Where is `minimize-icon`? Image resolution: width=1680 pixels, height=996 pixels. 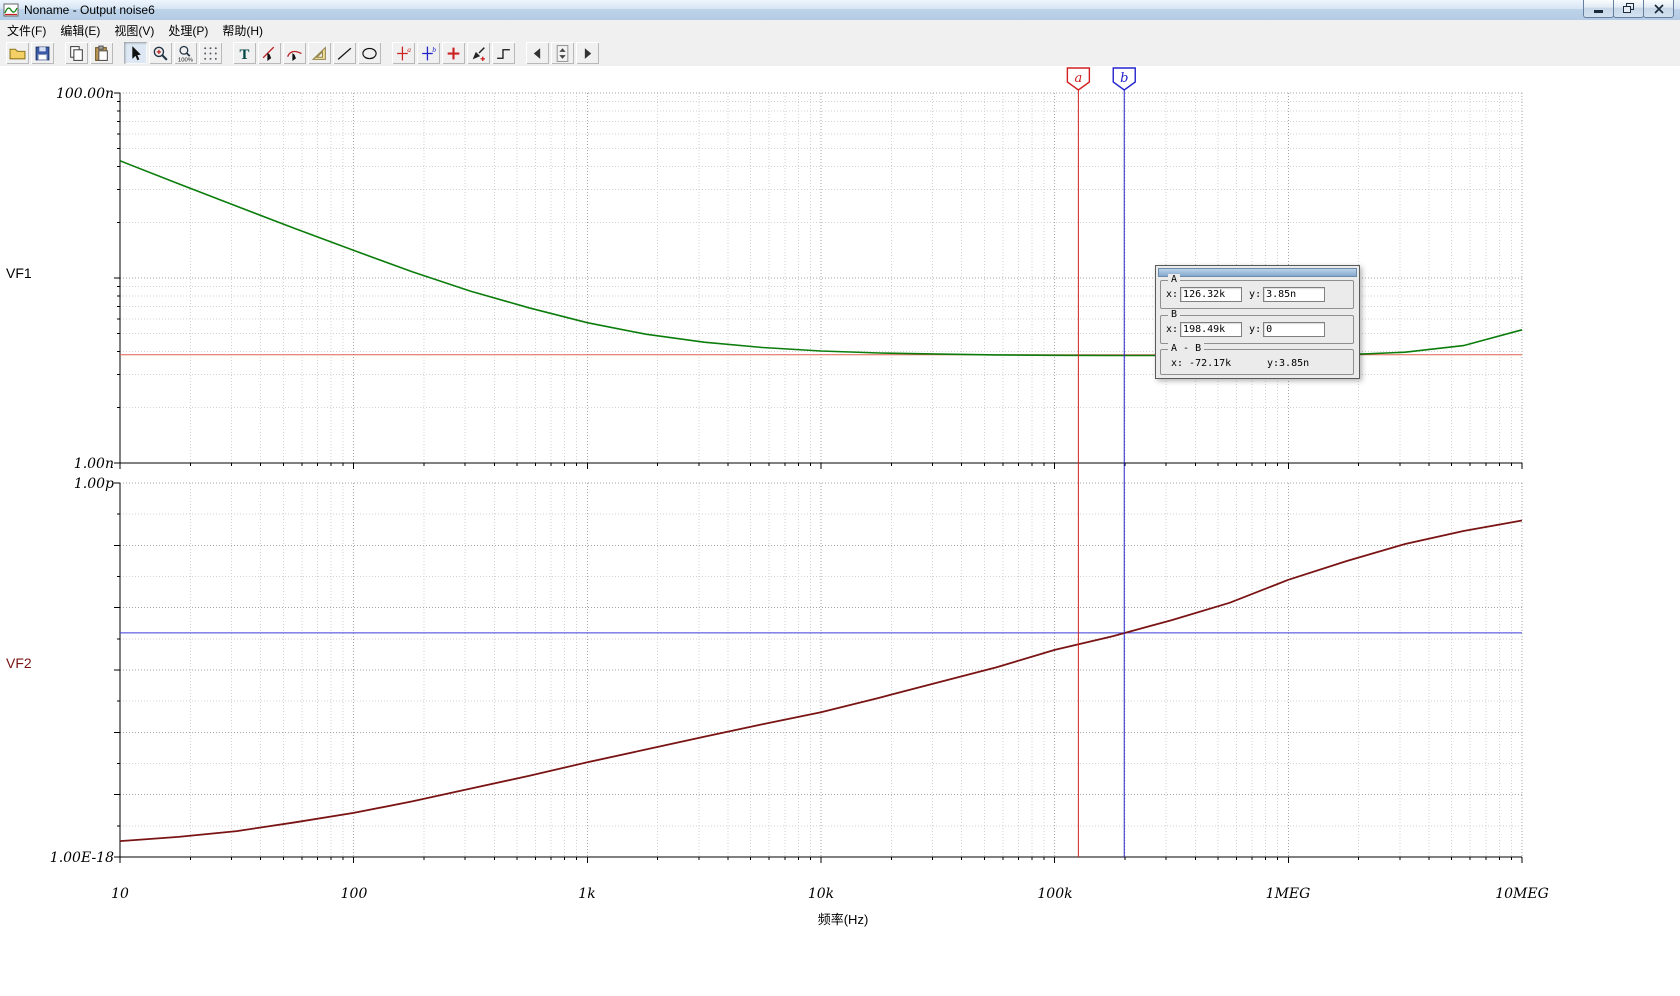 minimize-icon is located at coordinates (1598, 11).